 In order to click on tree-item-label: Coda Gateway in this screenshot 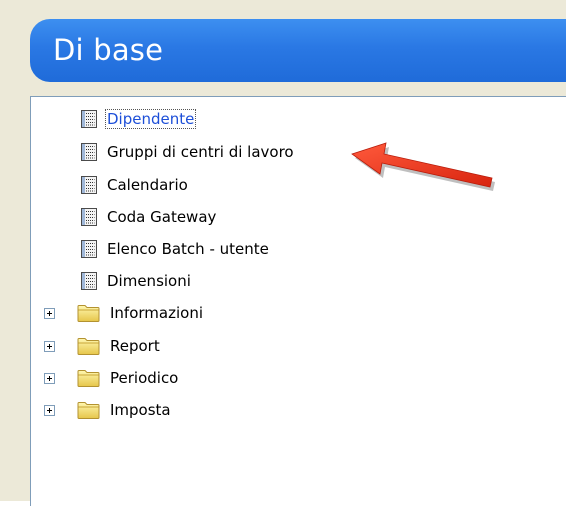, I will do `click(162, 217)`.